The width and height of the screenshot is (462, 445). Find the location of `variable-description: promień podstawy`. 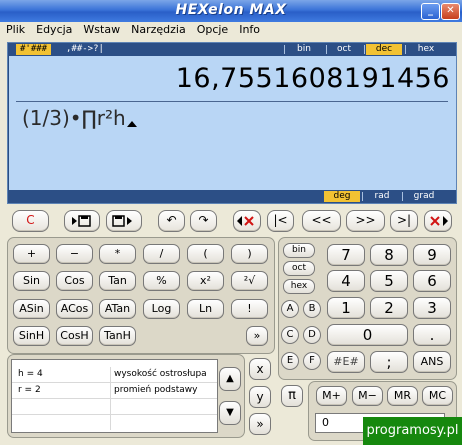

variable-description: promień podstawy is located at coordinates (156, 390).